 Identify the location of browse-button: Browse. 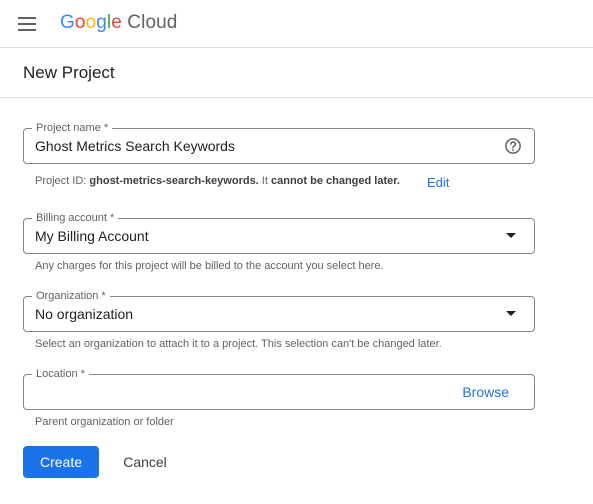
(485, 392).